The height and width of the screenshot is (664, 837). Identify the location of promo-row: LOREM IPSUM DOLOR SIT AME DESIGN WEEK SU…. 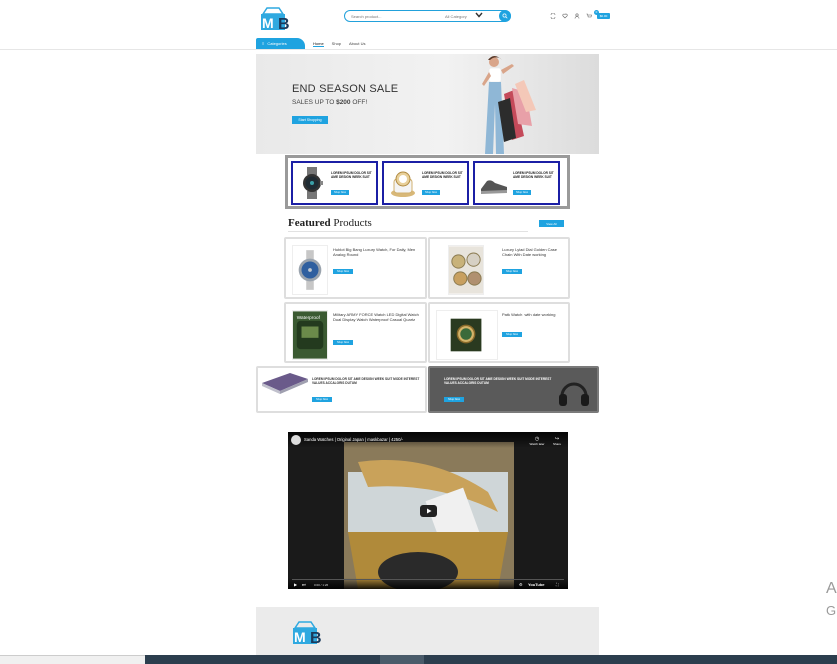
(427, 182).